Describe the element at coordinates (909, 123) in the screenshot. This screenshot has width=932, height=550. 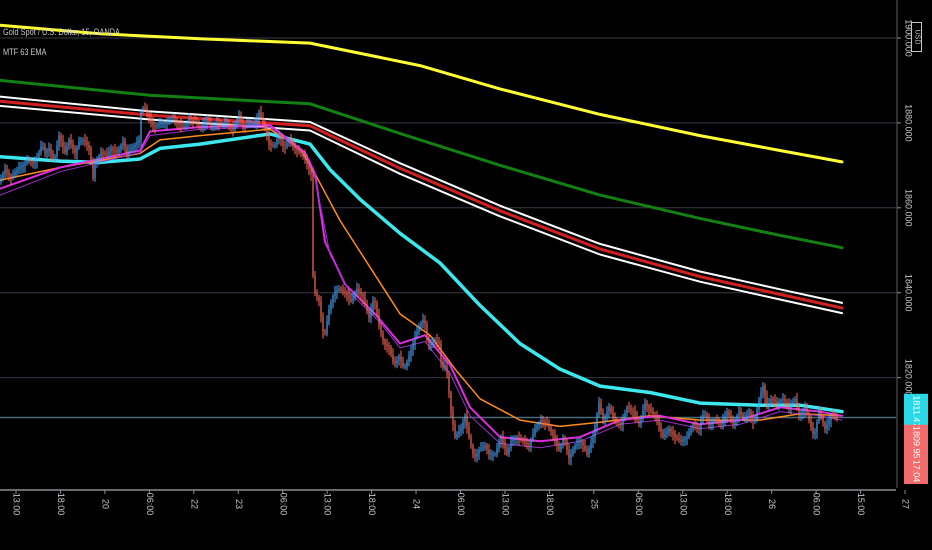
I see `price-tick-label: 1880.000` at that location.